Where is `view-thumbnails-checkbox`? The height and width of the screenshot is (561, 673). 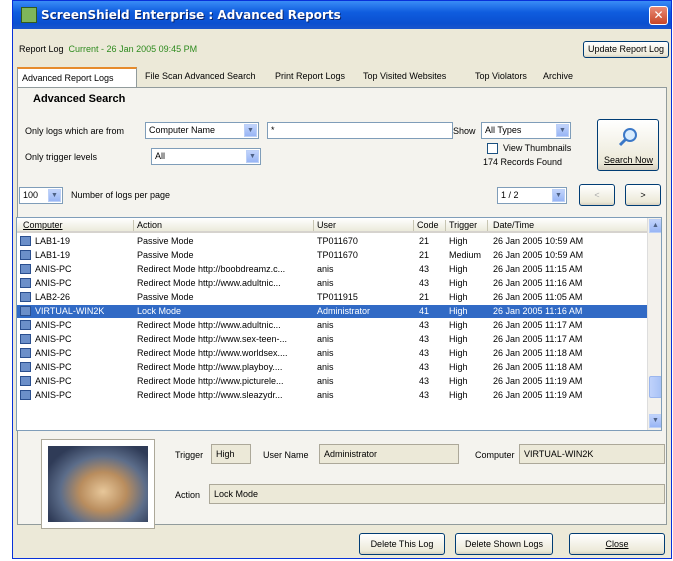
view-thumbnails-checkbox is located at coordinates (492, 148).